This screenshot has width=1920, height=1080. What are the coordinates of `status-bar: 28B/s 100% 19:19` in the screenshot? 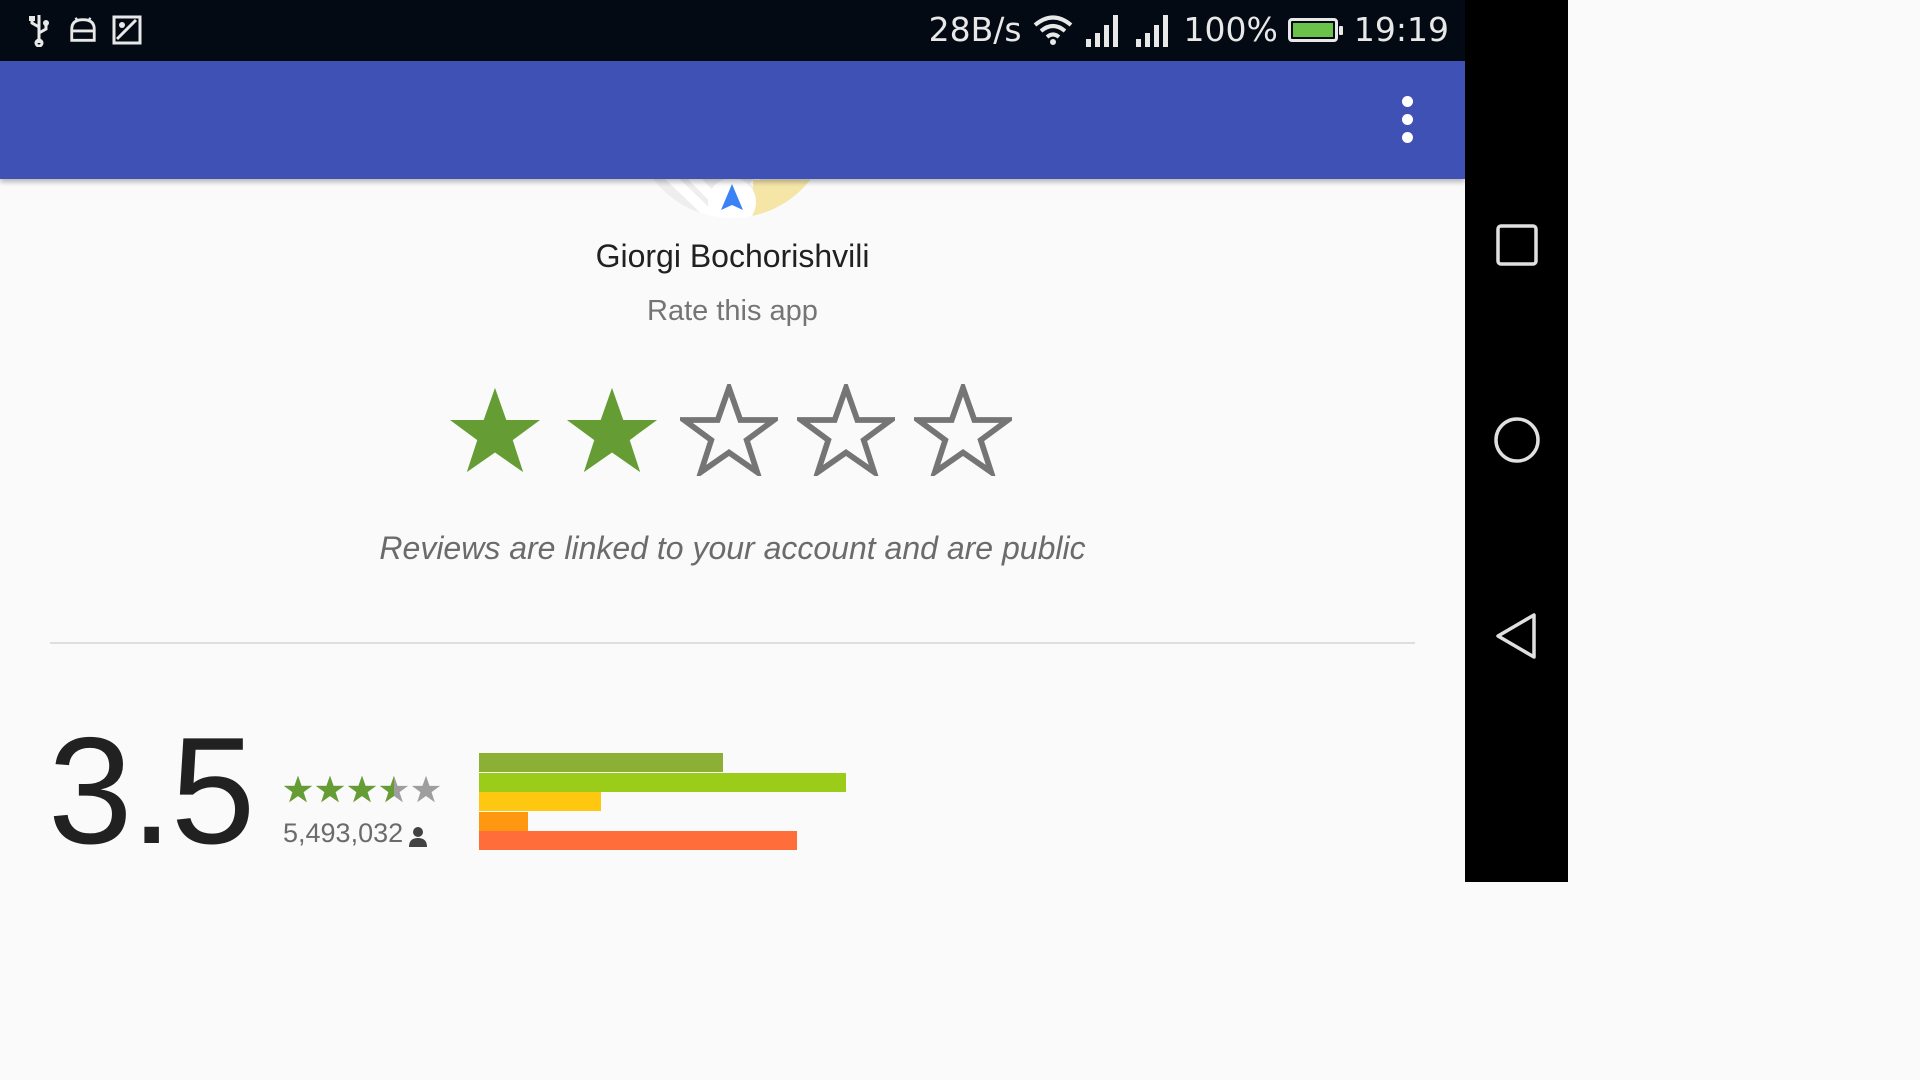 It's located at (732, 30).